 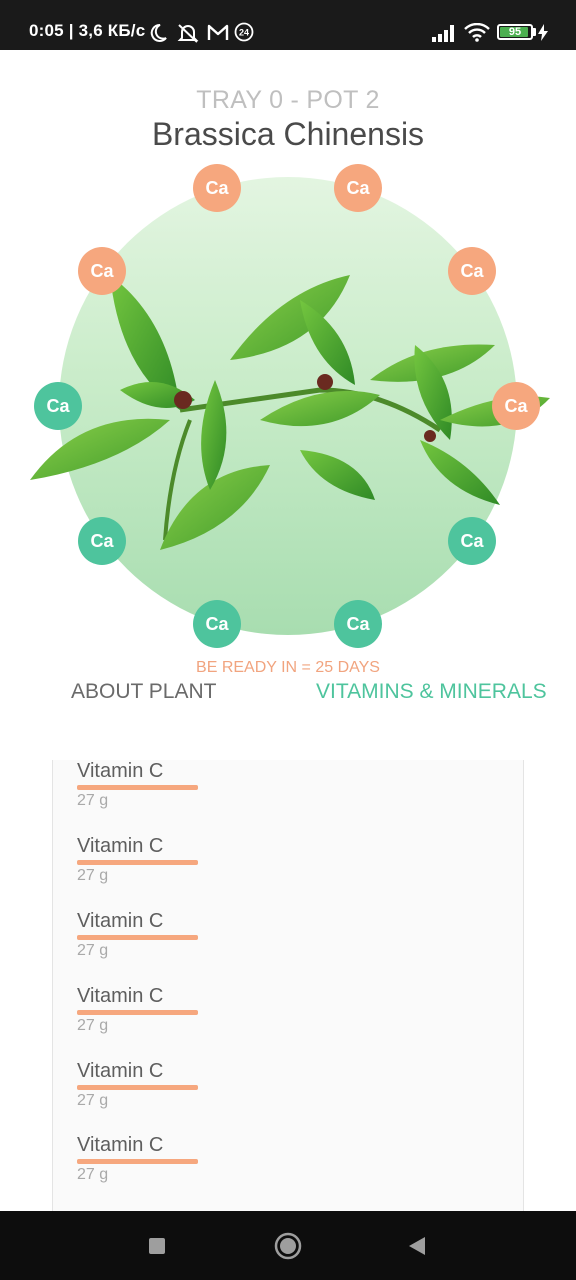 I want to click on tab-vitamins-minerals: VITAMINS & MINERALS, so click(x=431, y=692).